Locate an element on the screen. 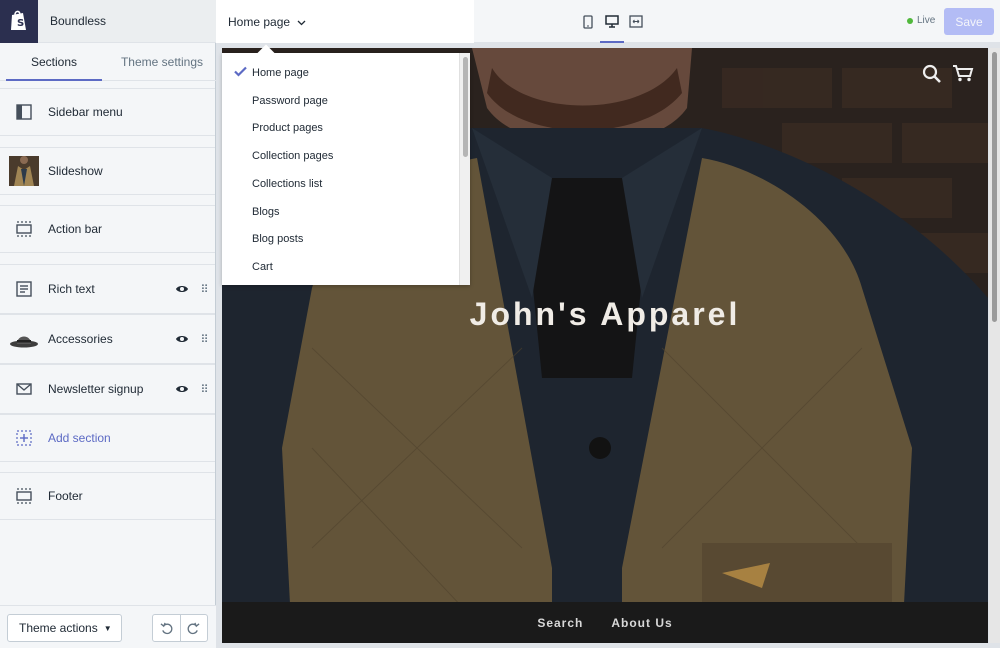 The width and height of the screenshot is (1000, 648). dropdown-item-label: Blogs is located at coordinates (266, 211).